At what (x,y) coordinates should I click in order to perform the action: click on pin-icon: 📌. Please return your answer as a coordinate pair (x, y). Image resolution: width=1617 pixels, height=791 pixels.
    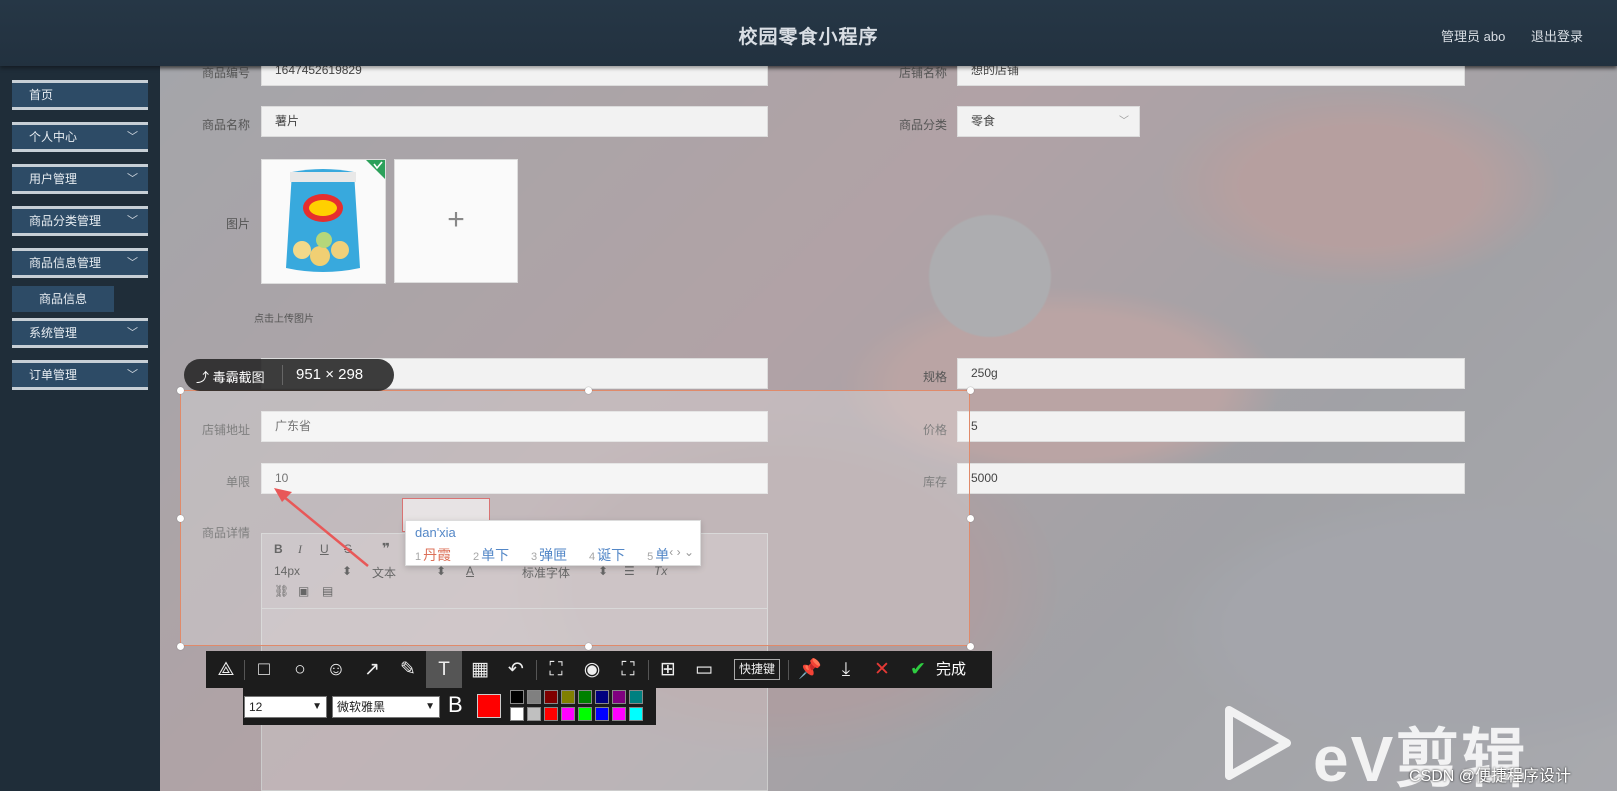
    Looking at the image, I should click on (810, 669).